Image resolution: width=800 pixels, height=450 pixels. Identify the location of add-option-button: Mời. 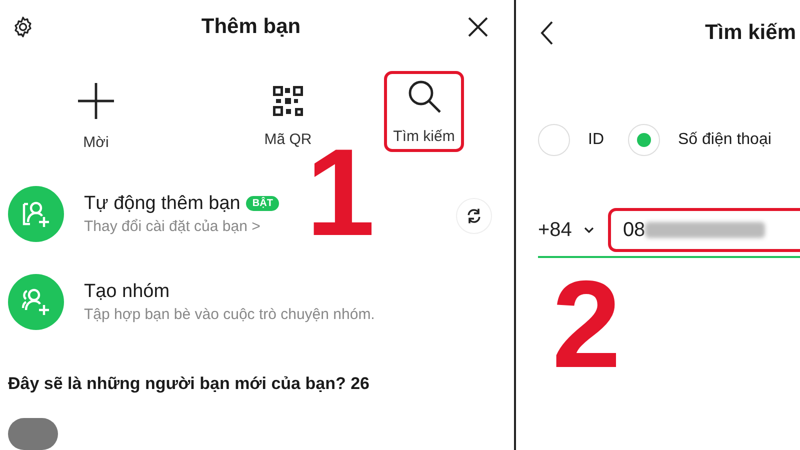
(96, 116).